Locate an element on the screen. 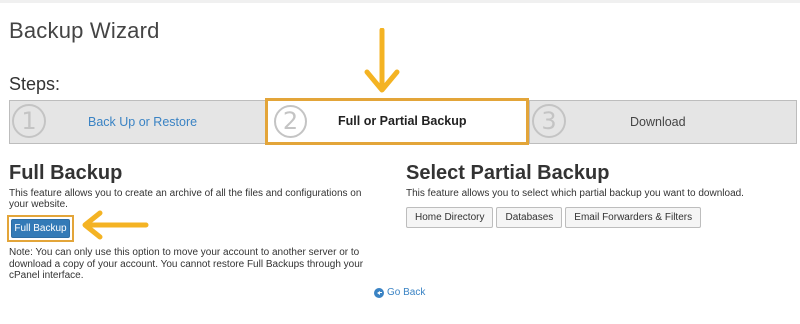  step-number-2: 2 is located at coordinates (290, 121).